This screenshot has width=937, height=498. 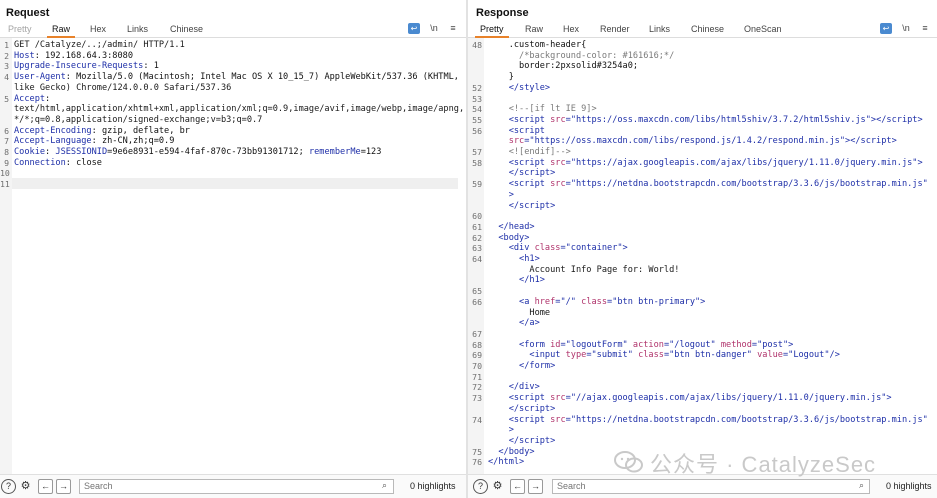 I want to click on response-line: </a>, so click(x=529, y=323).